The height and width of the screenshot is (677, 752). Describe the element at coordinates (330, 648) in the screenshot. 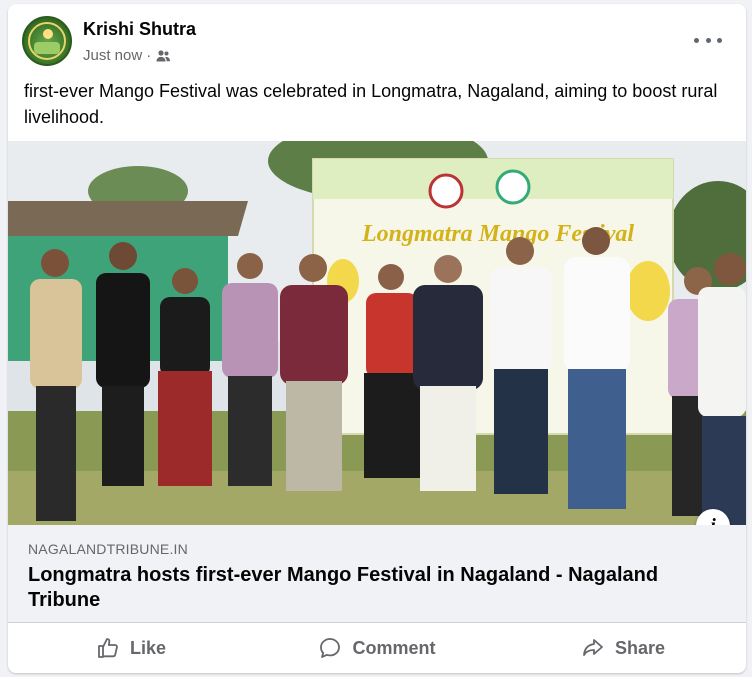

I see `comment-icon` at that location.